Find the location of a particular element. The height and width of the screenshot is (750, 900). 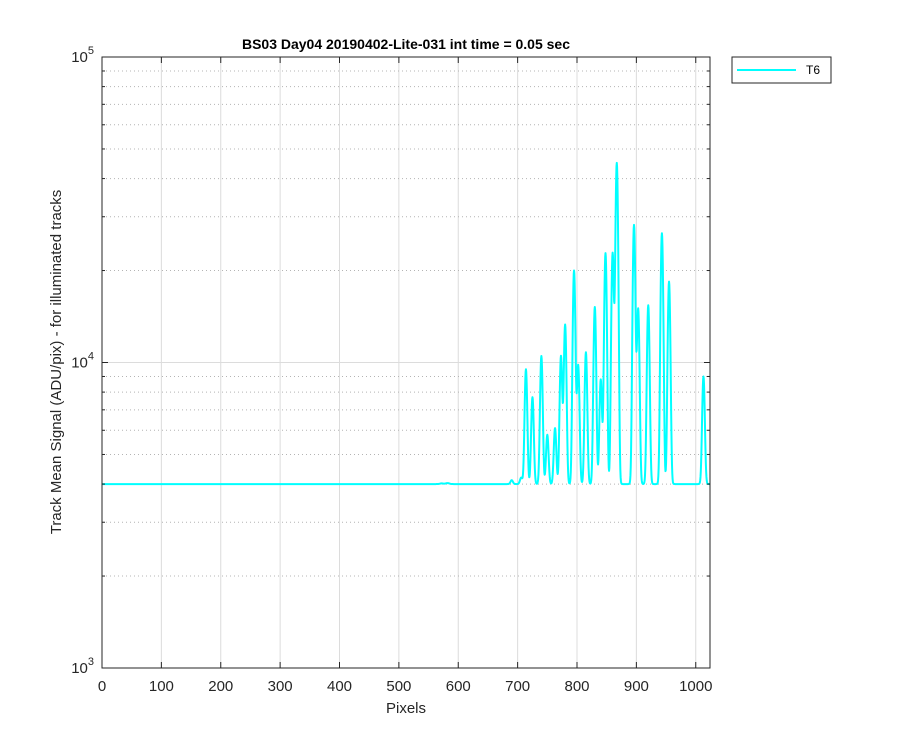

x-tick-label: 300 is located at coordinates (280, 686).